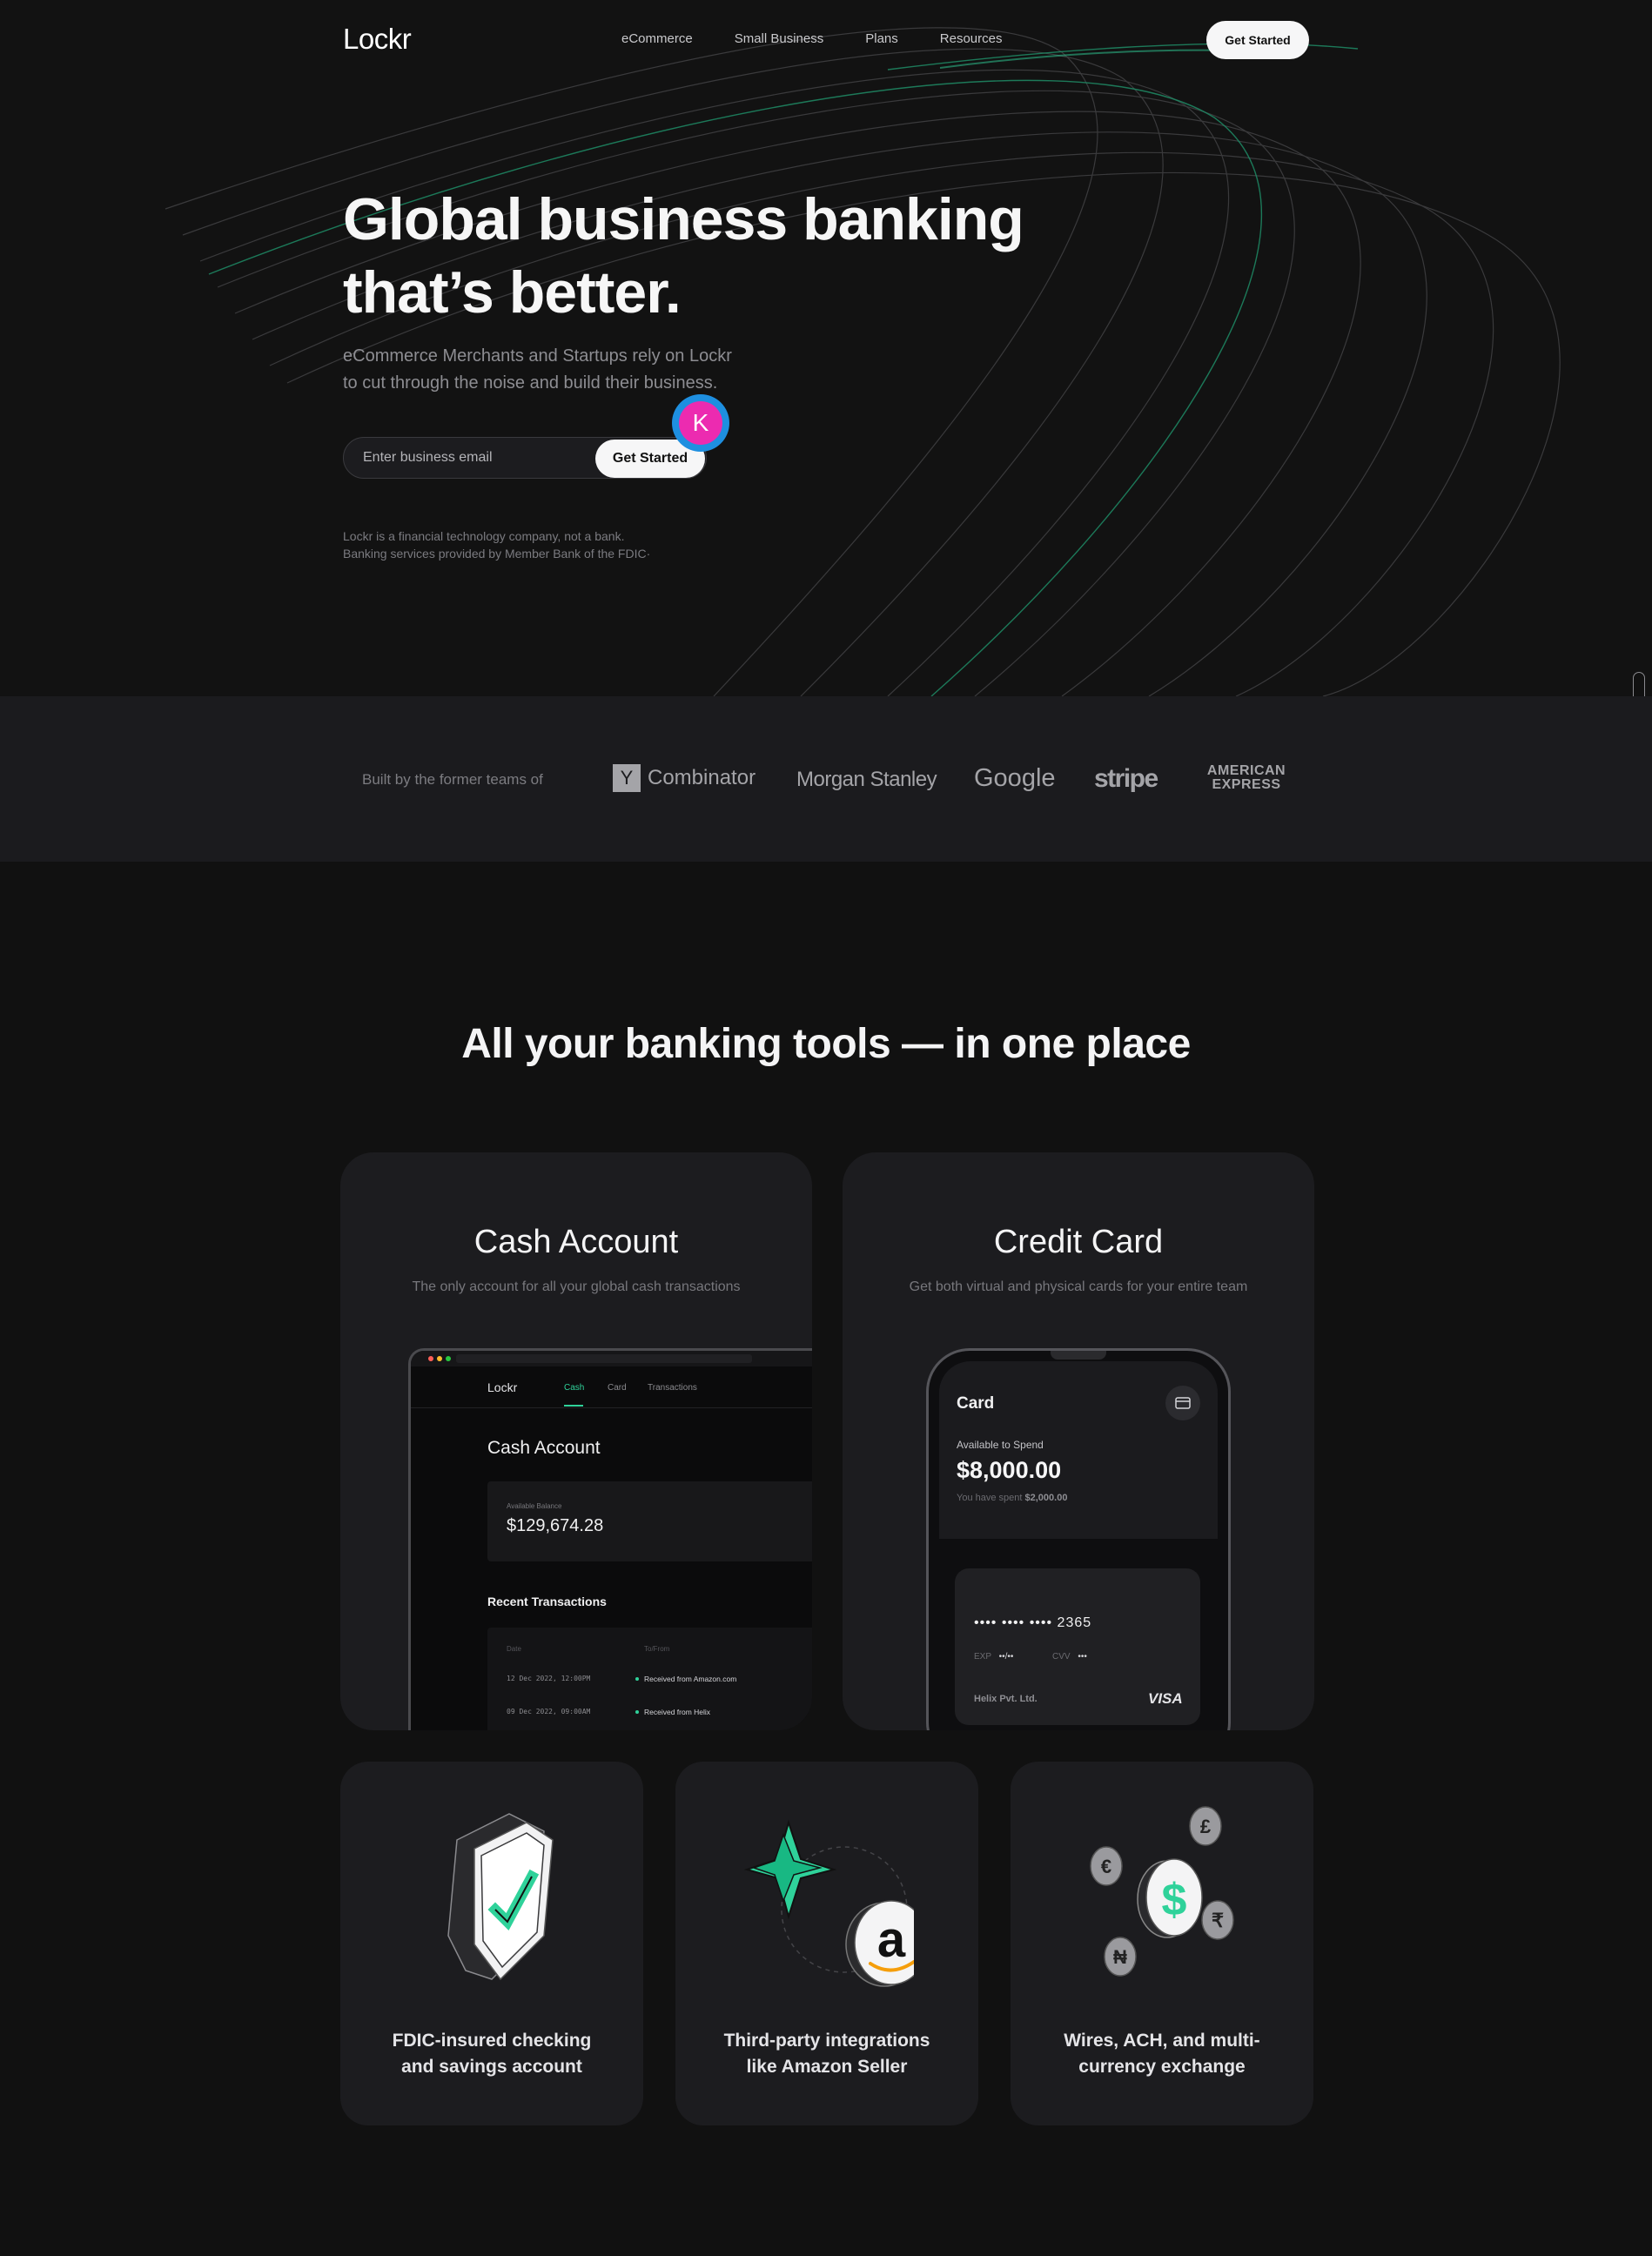 The width and height of the screenshot is (1652, 2256). Describe the element at coordinates (431, 1358) in the screenshot. I see `window-close-dot` at that location.